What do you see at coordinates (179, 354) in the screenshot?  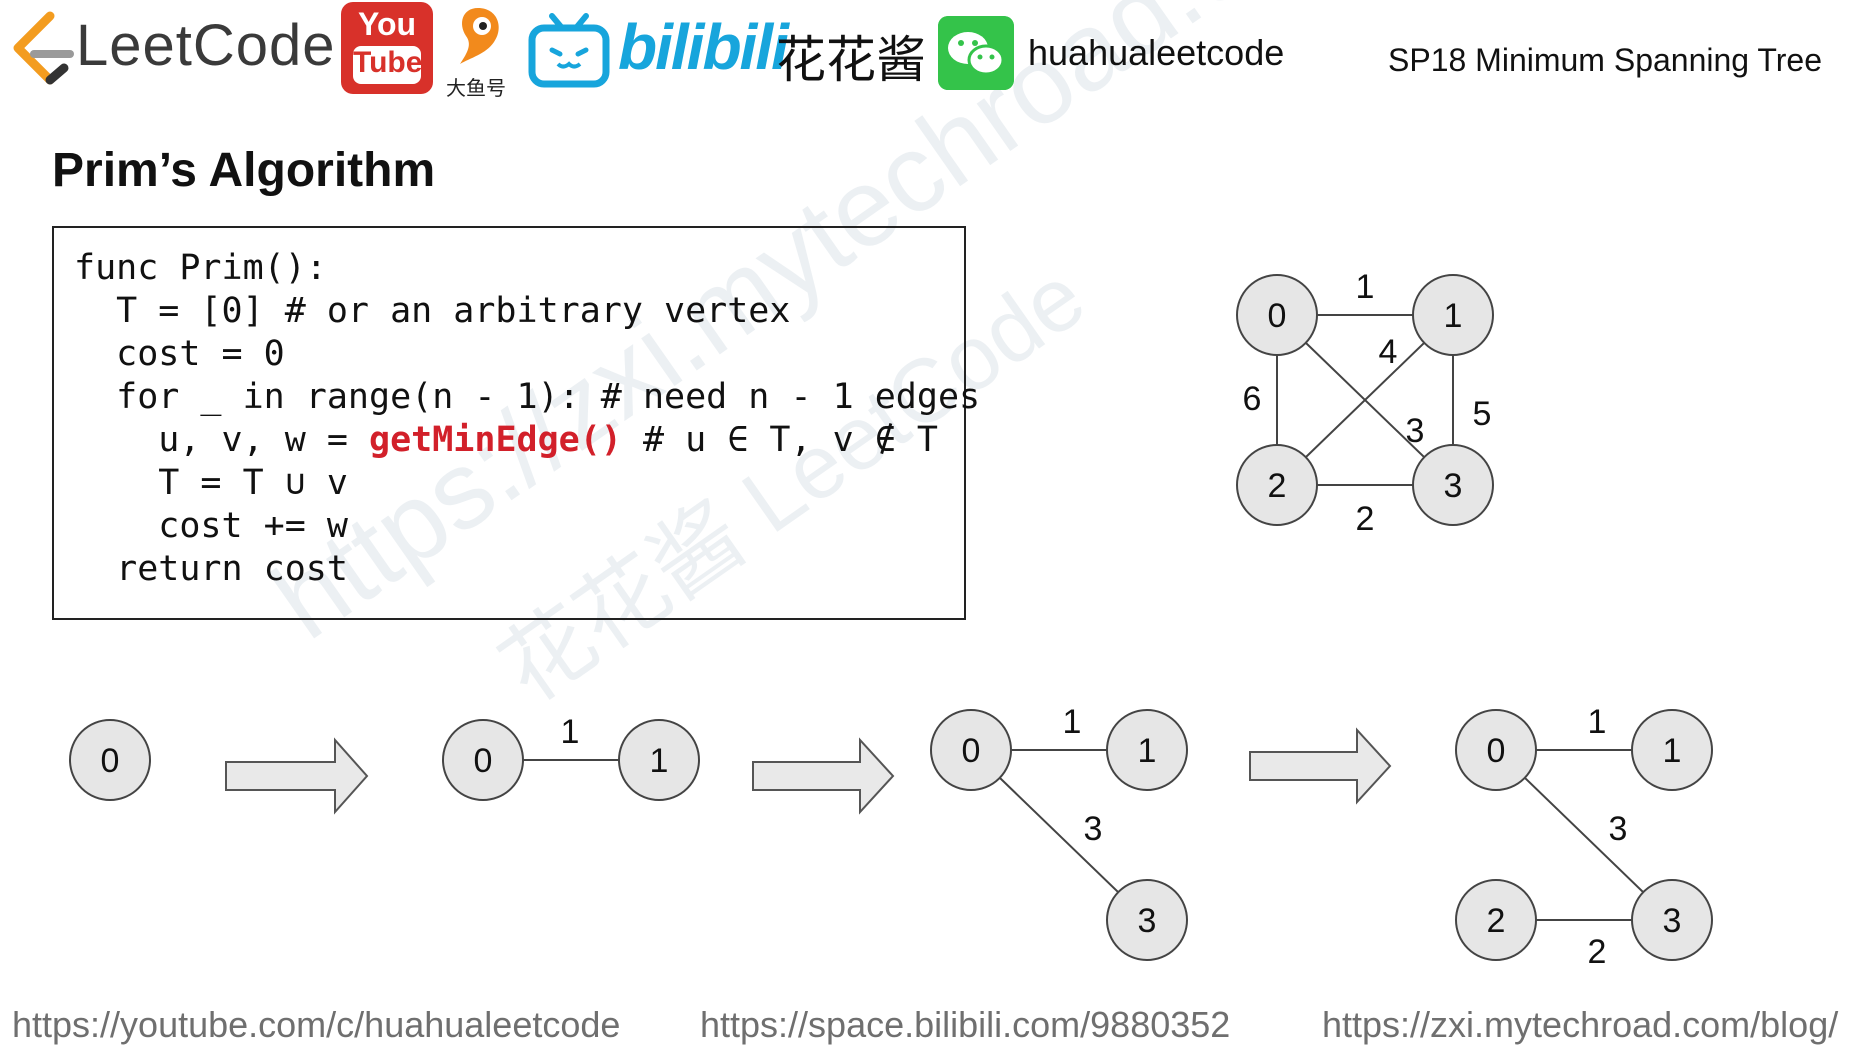 I see `code-line-3: cost = 0` at bounding box center [179, 354].